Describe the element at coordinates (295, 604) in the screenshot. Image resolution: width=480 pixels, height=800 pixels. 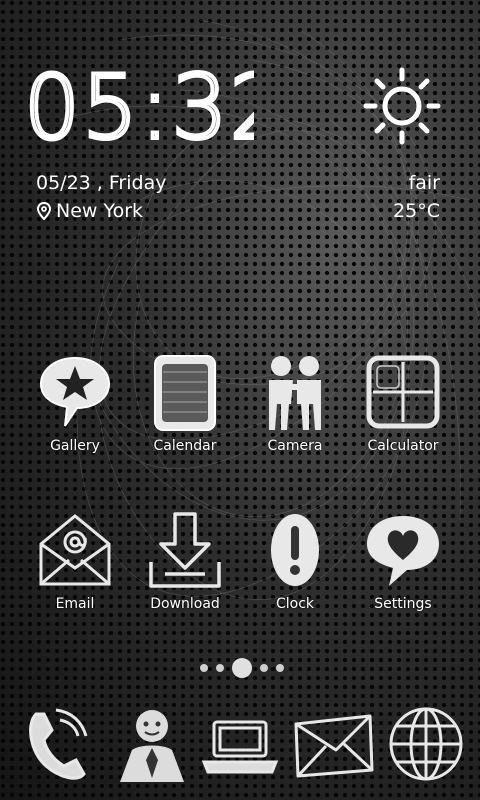
I see `app-label: Clock` at that location.